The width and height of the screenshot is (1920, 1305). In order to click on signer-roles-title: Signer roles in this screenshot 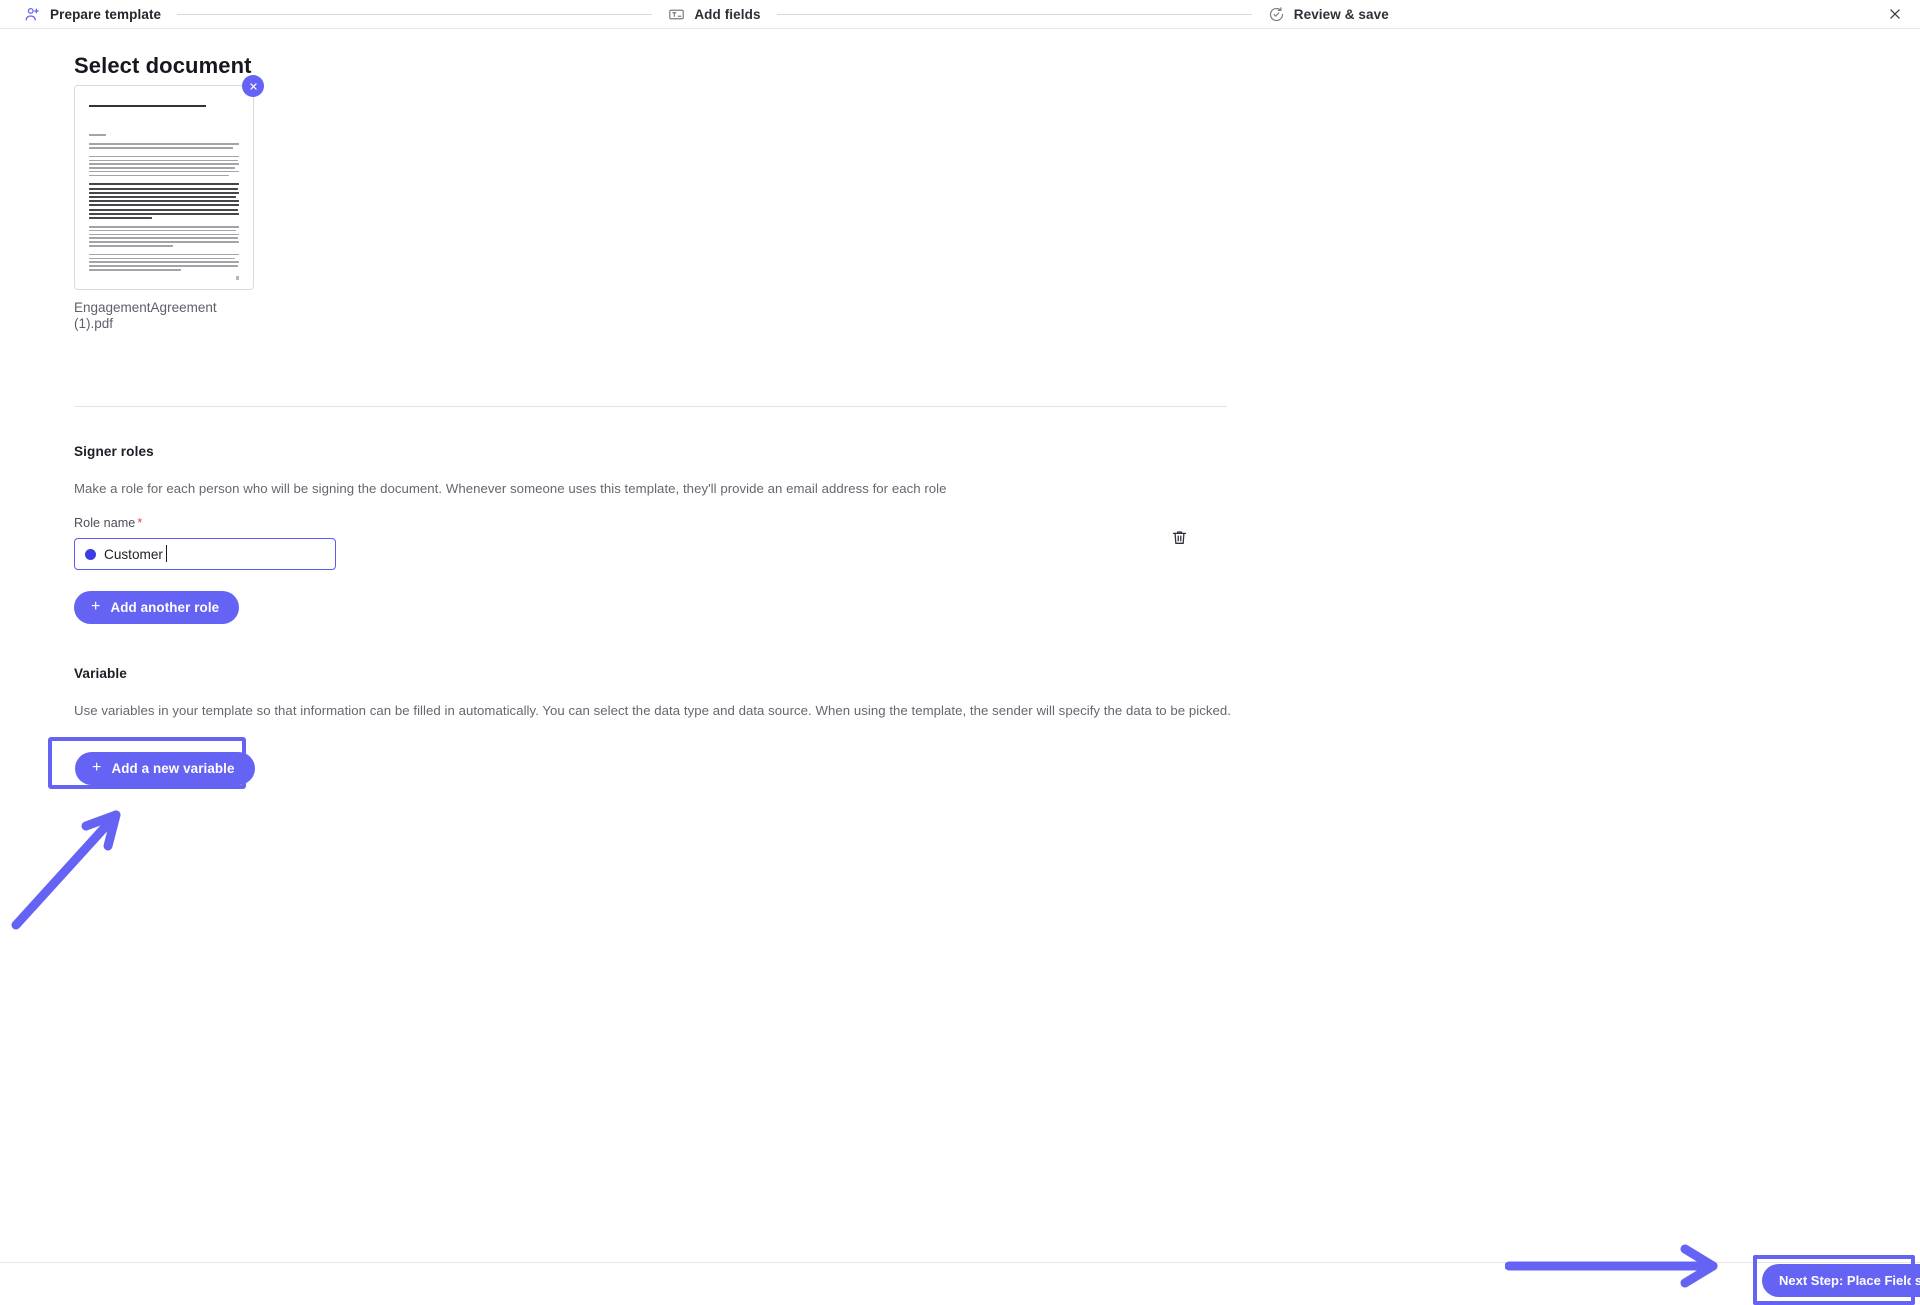, I will do `click(114, 451)`.